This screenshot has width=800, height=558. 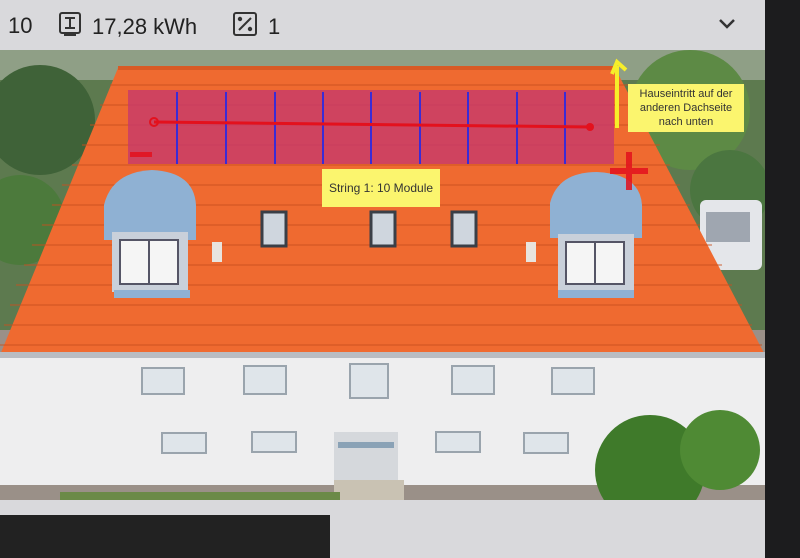 I want to click on bottom-dark-strip, so click(x=165, y=536).